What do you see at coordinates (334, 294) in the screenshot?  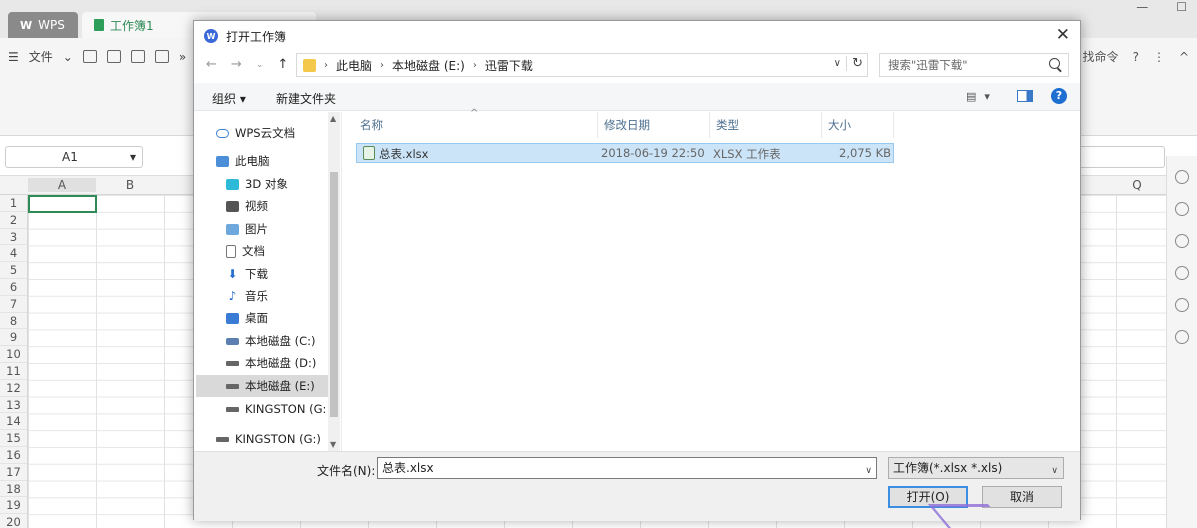 I see `scrollbar-thumb` at bounding box center [334, 294].